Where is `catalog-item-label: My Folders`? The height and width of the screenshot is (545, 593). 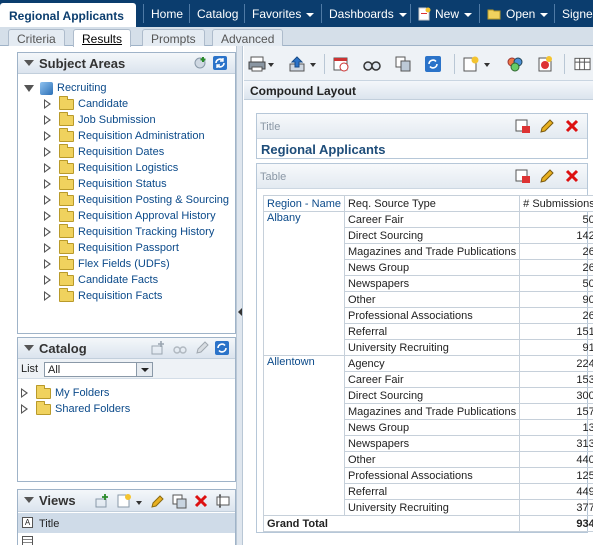 catalog-item-label: My Folders is located at coordinates (82, 393).